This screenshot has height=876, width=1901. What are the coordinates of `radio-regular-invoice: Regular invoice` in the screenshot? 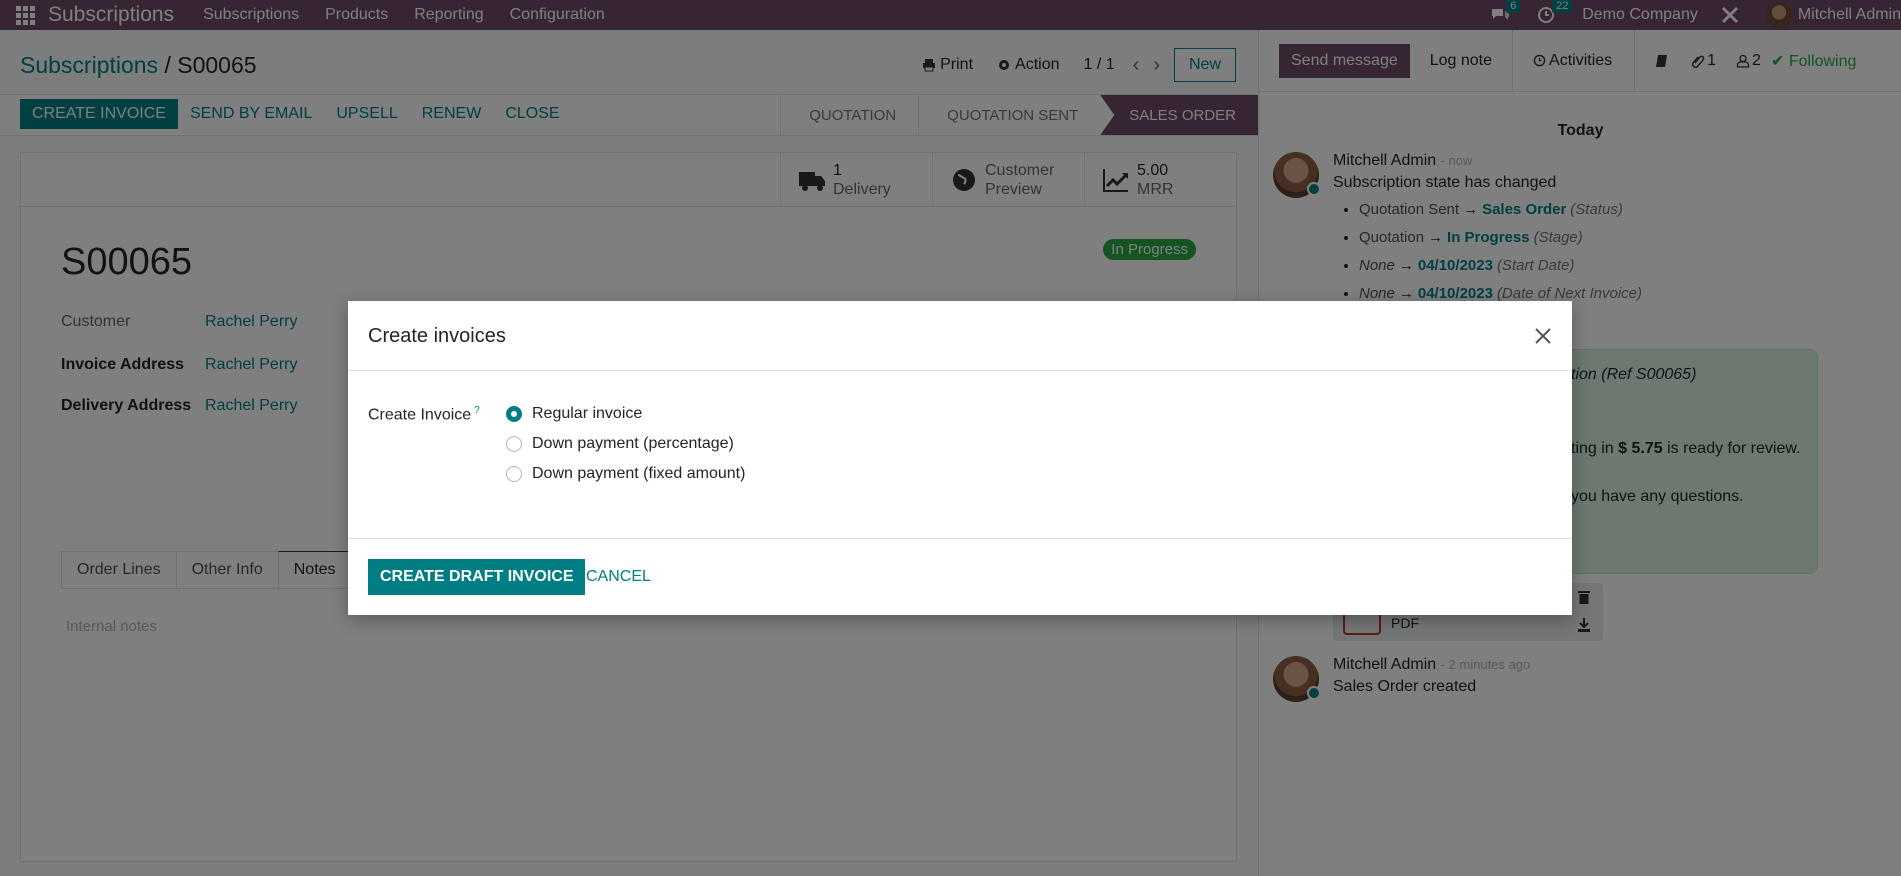 It's located at (574, 414).